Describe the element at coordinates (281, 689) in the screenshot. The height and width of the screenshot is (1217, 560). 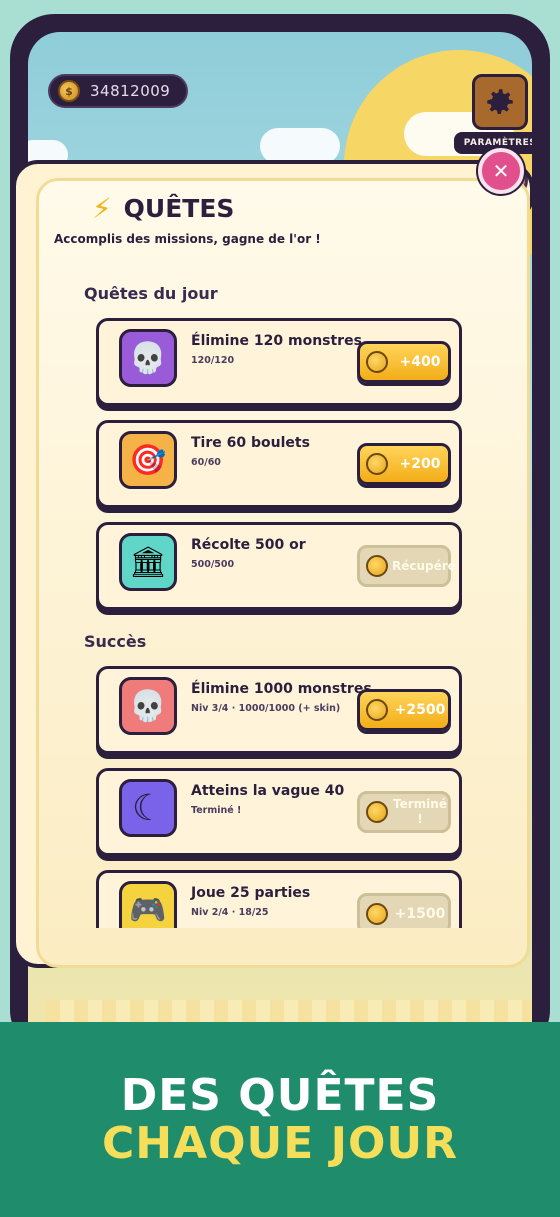
I see `quest-title: Élimine 1000 monstres` at that location.